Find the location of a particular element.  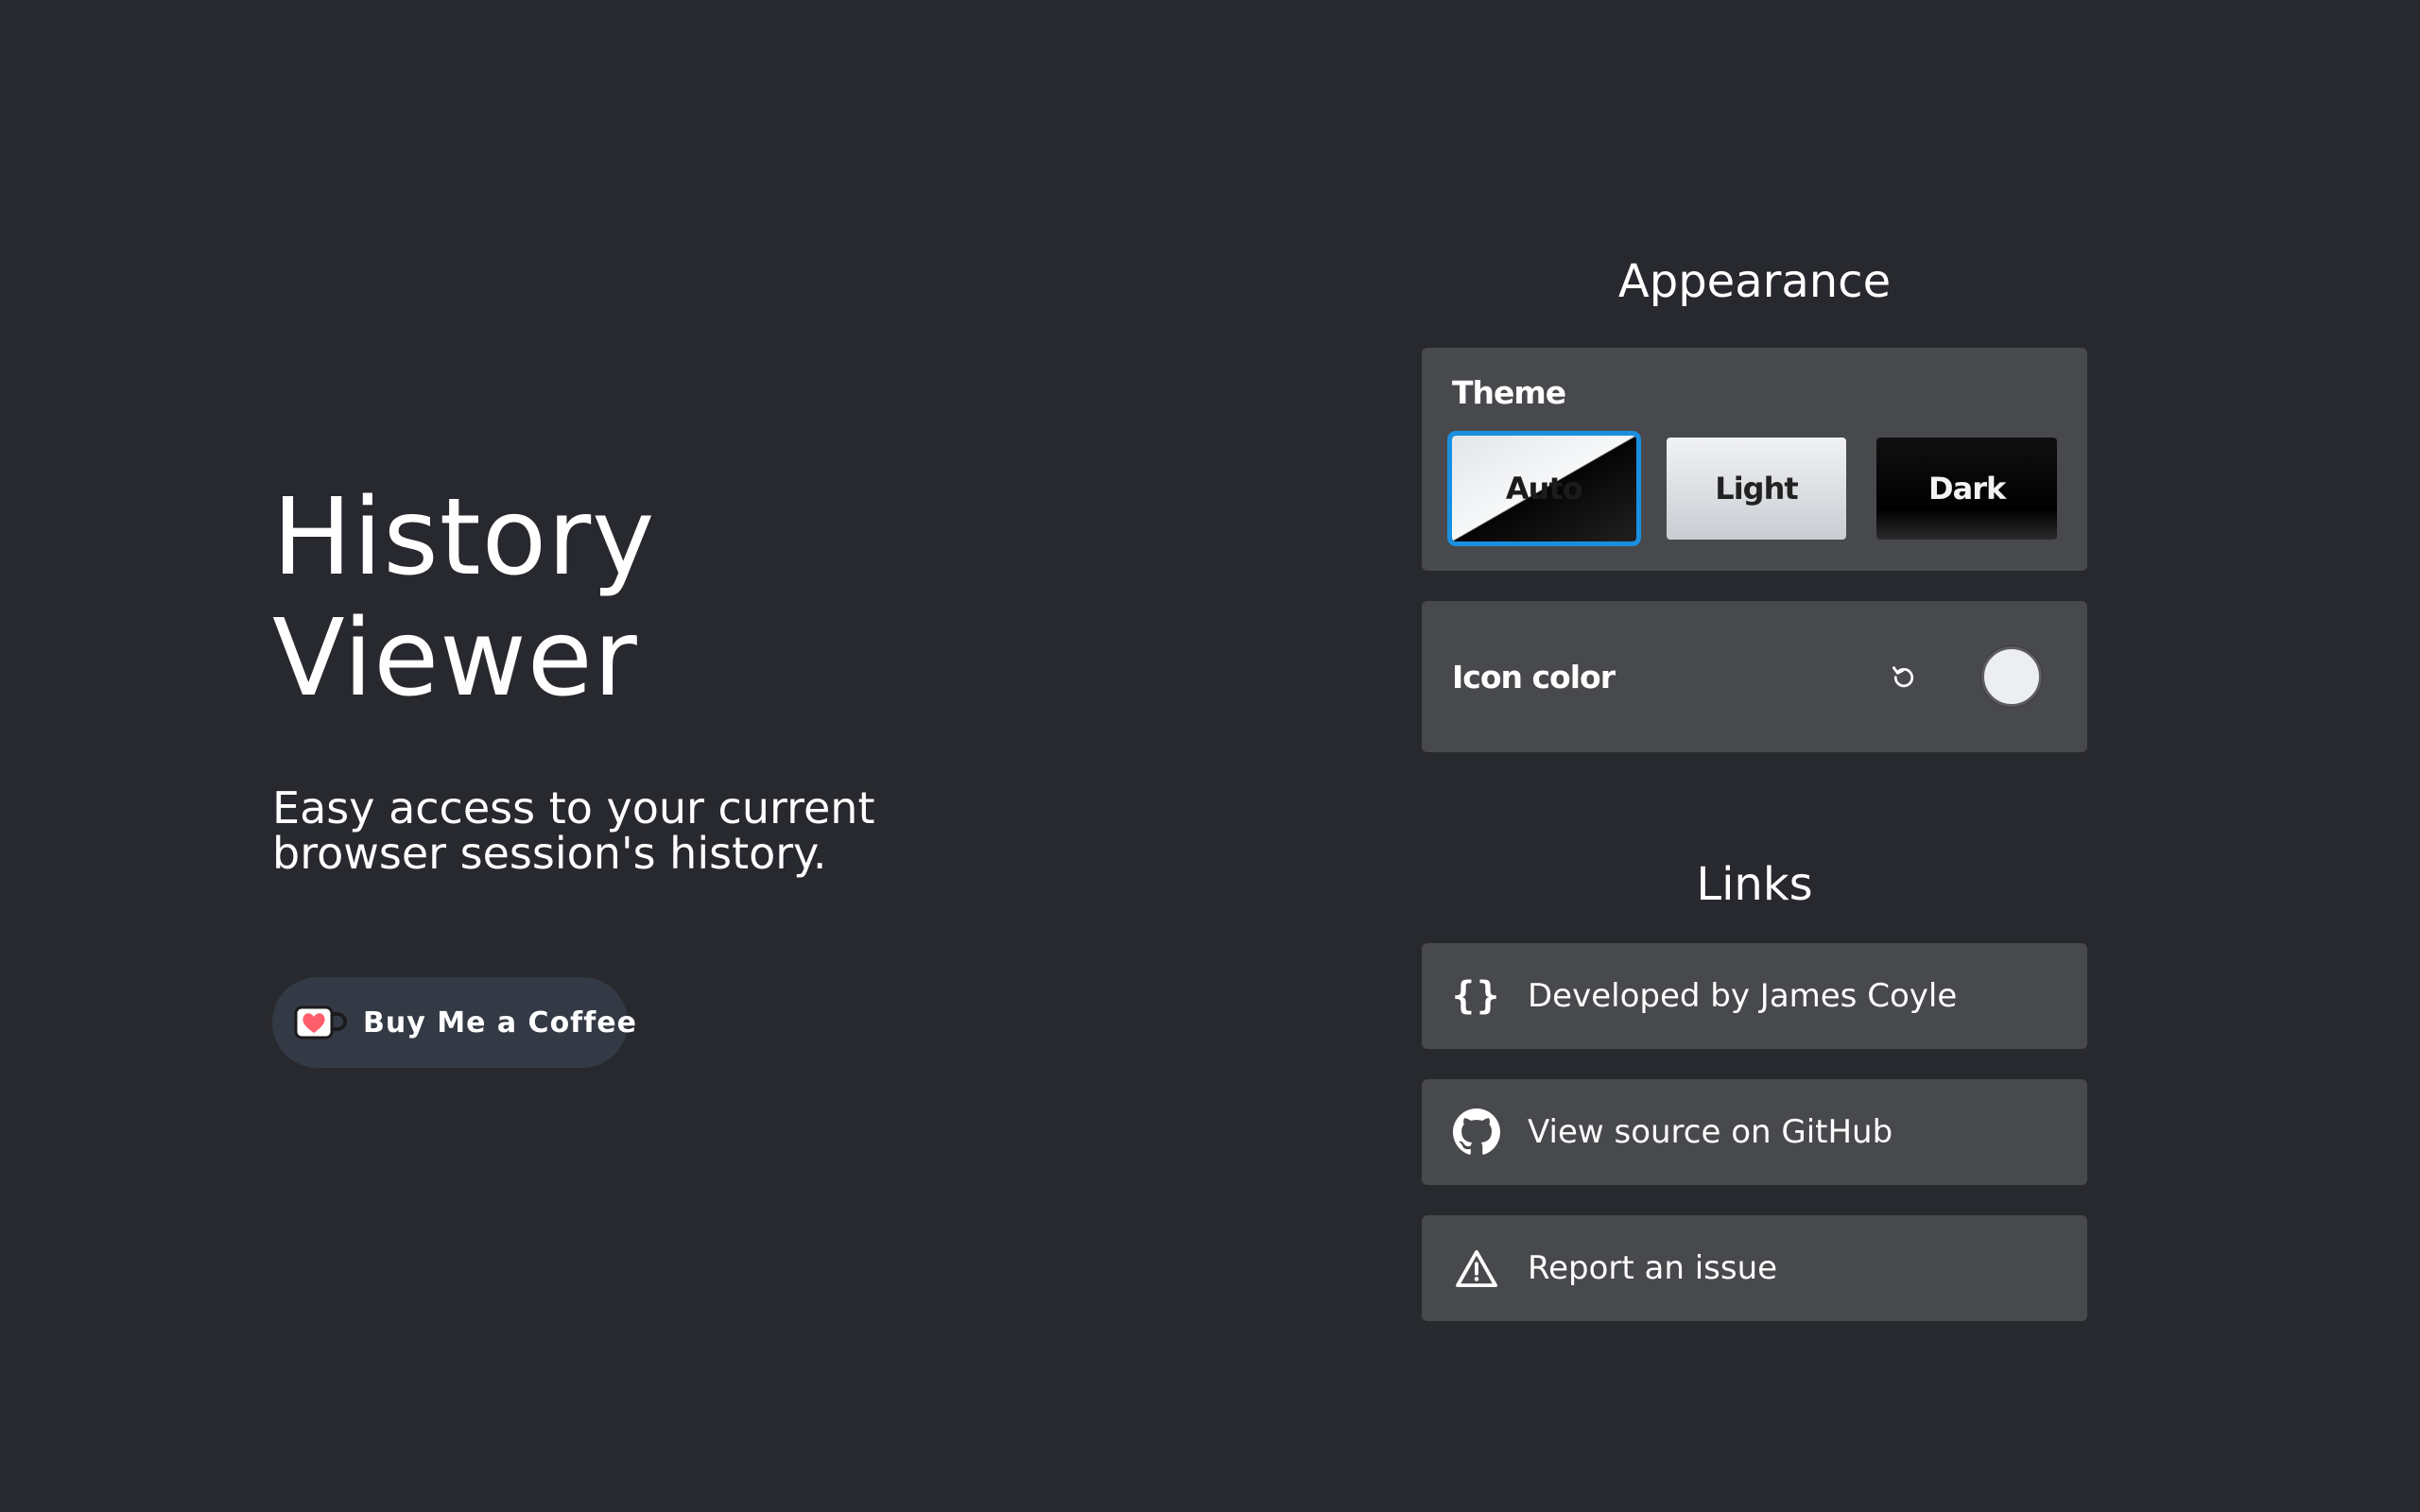

theme-auto-button: Auto is located at coordinates (1544, 488).